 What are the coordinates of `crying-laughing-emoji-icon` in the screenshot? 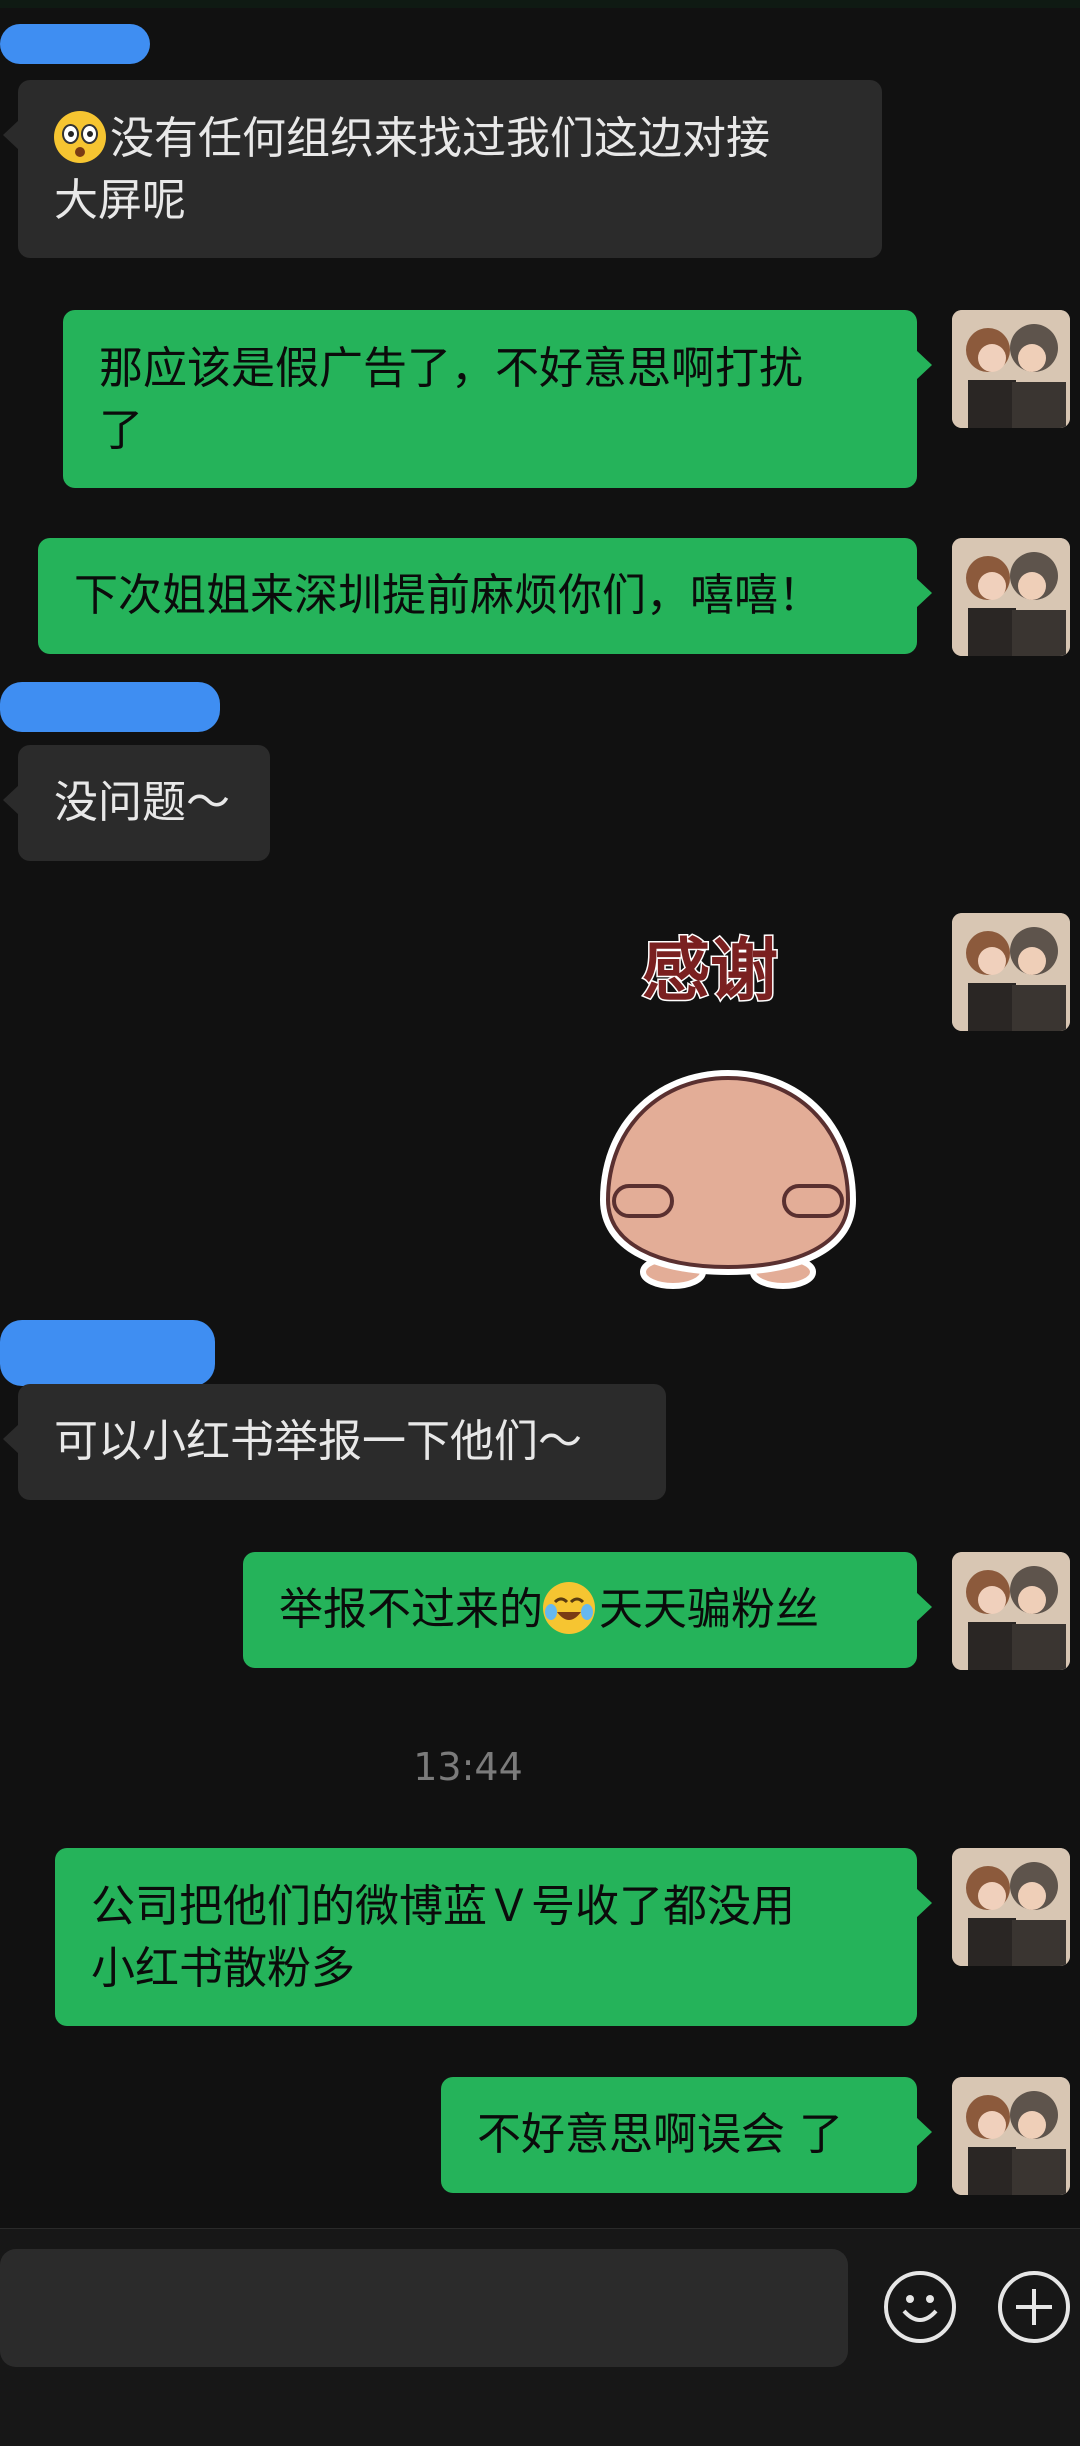 It's located at (569, 1608).